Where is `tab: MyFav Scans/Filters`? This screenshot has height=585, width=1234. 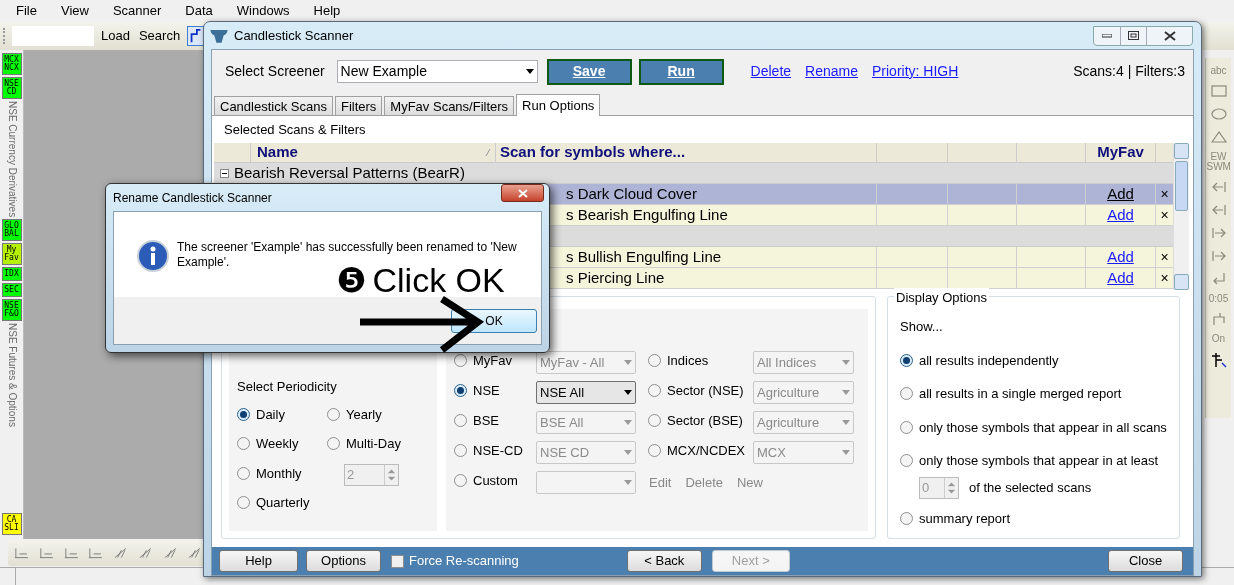 tab: MyFav Scans/Filters is located at coordinates (449, 105).